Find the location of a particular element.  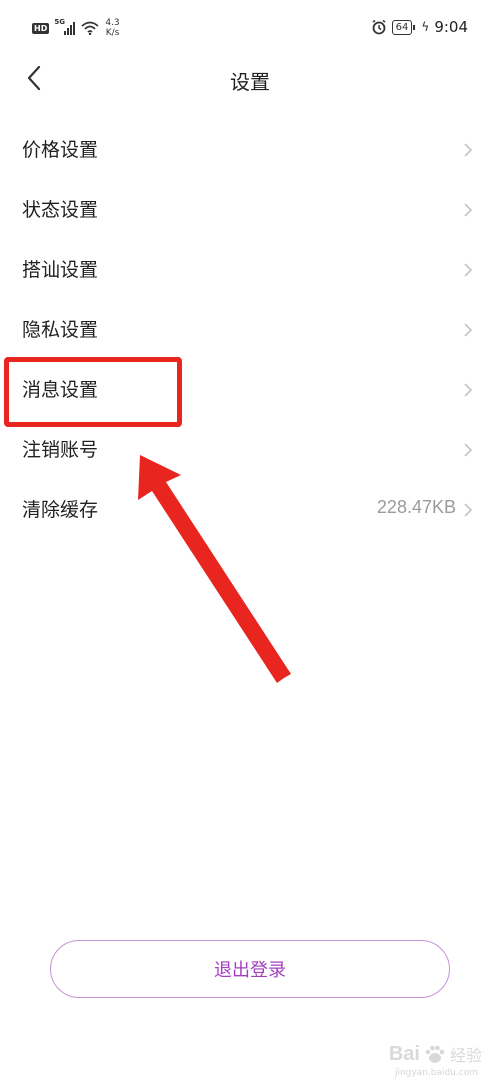

logout-button: 退出登录 is located at coordinates (250, 969).